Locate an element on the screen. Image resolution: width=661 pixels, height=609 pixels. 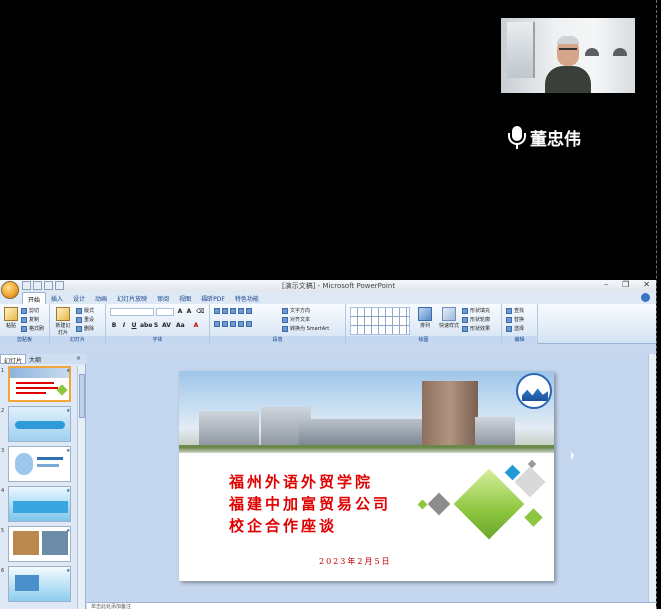
slide-area-scrollbar is located at coordinates (652, 478).